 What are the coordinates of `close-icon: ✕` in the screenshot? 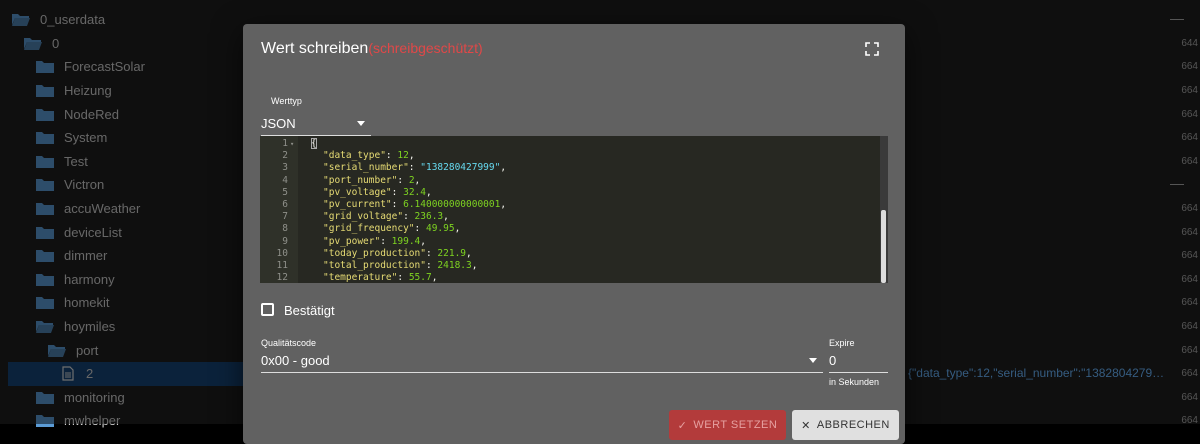 It's located at (806, 425).